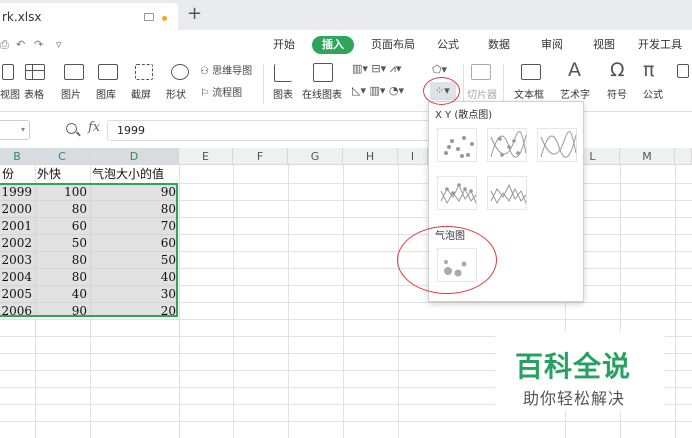 This screenshot has width=692, height=438. Describe the element at coordinates (17, 311) in the screenshot. I see `table-cell: 2006` at that location.